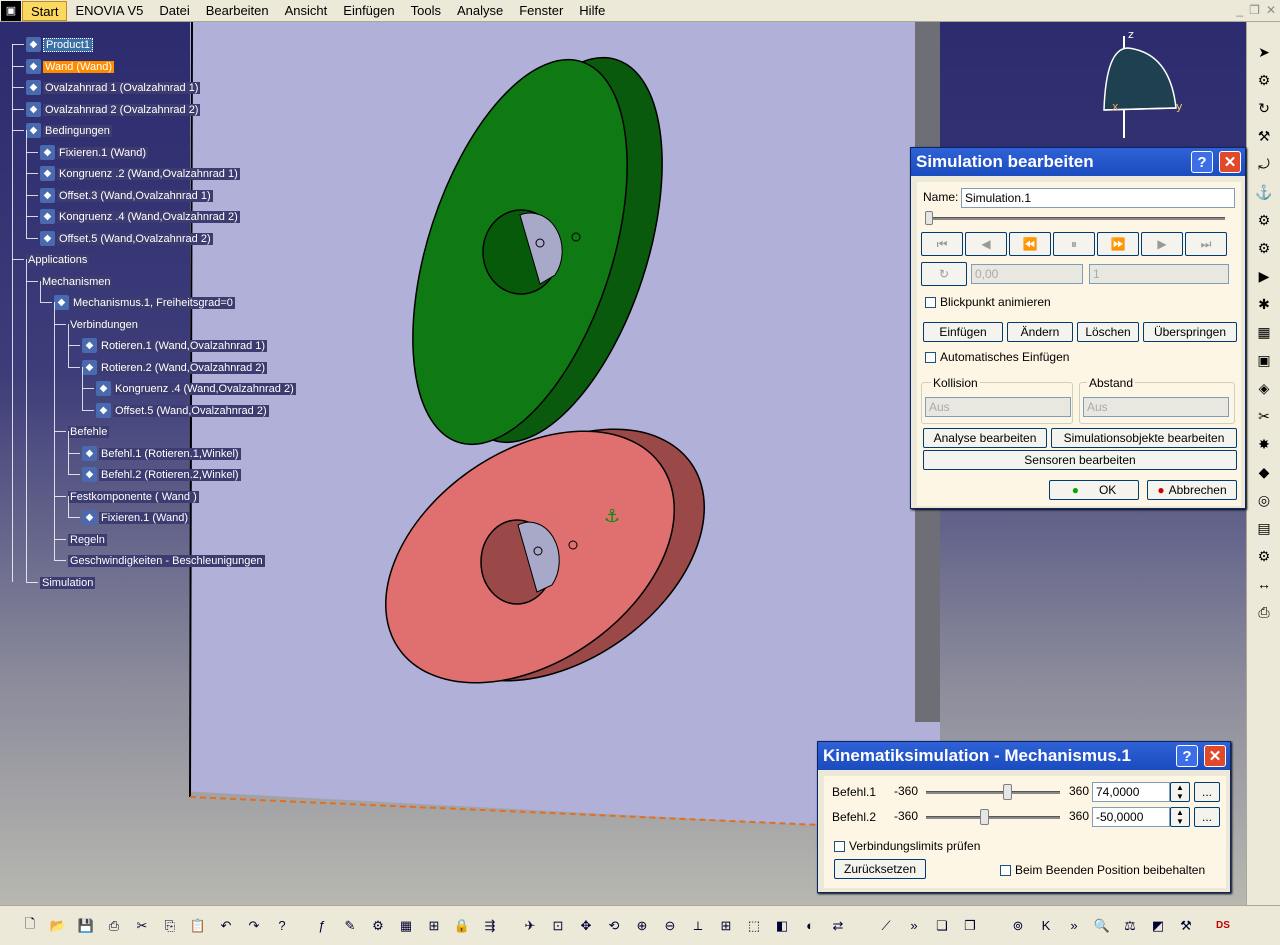 This screenshot has width=1280, height=945. Describe the element at coordinates (350, 926) in the screenshot. I see `comment-icon: ✎` at that location.